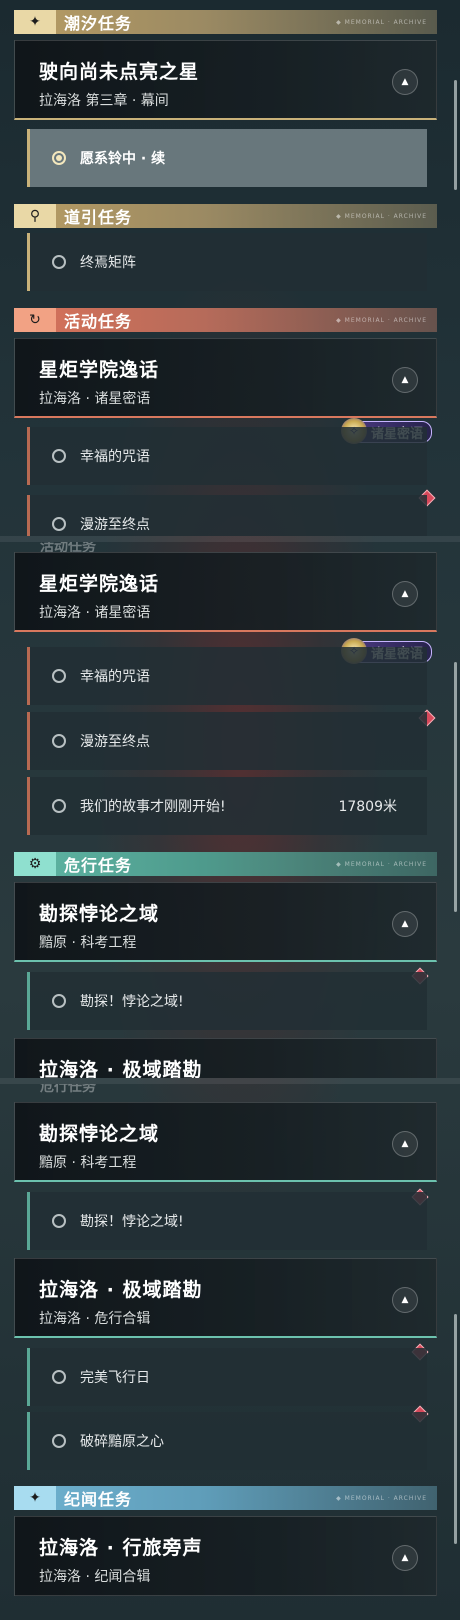  What do you see at coordinates (227, 806) in the screenshot?
I see `quest-step-story: 我们的故事才刚刚开始! 17809米` at bounding box center [227, 806].